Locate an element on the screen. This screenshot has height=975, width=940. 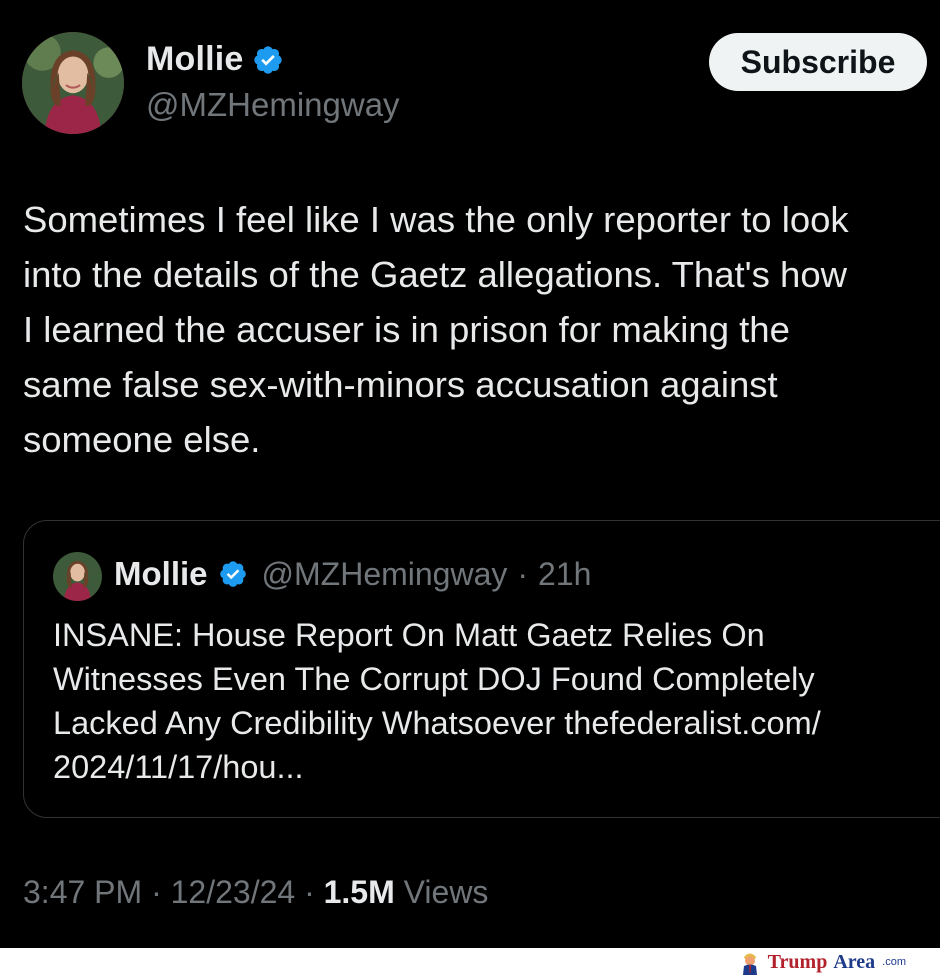
views-label: Views is located at coordinates (446, 892).